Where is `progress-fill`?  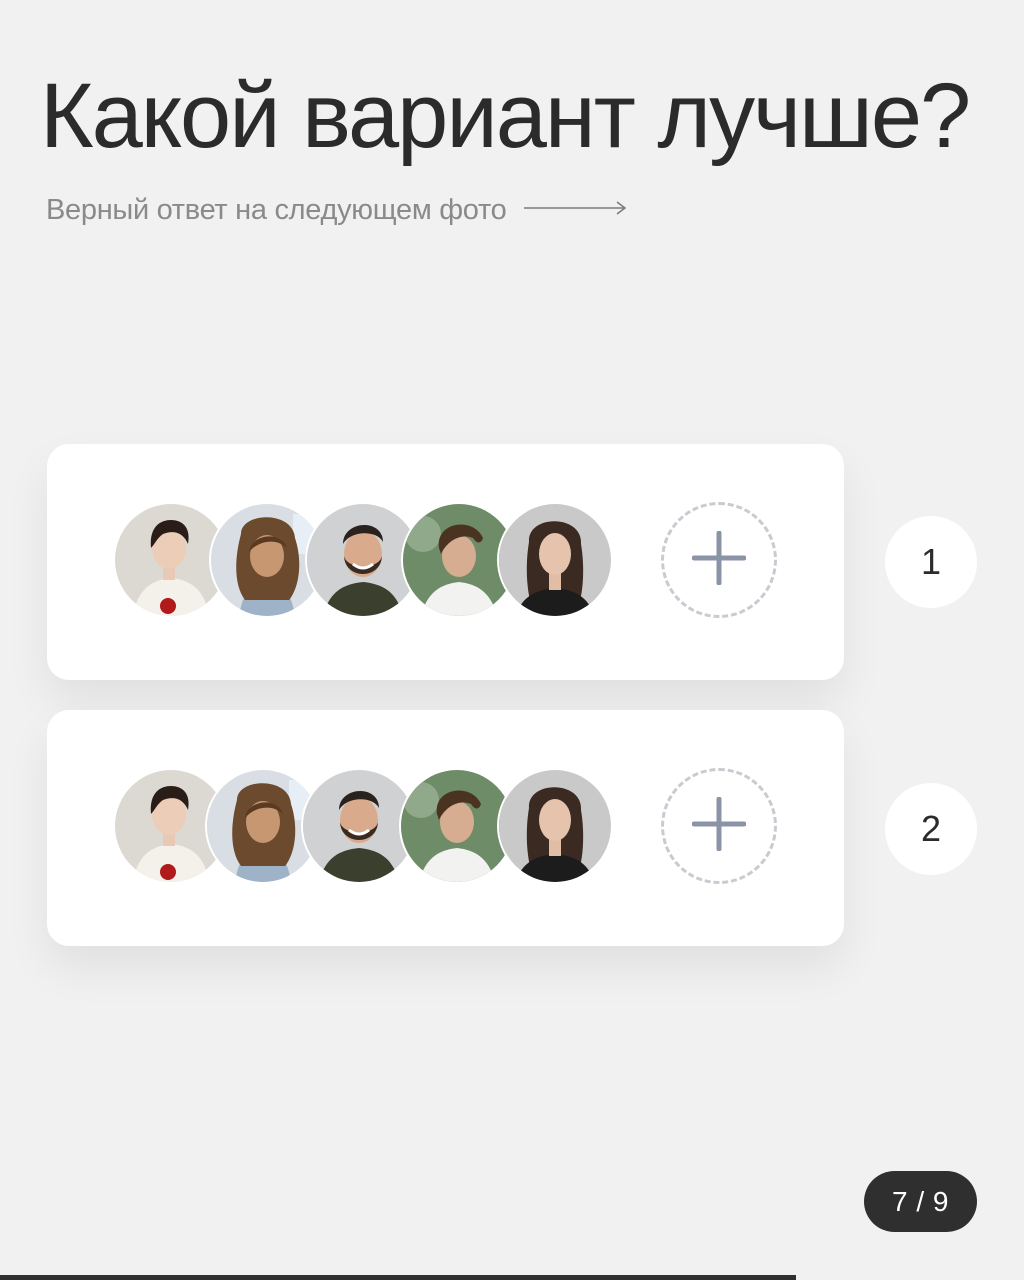
progress-fill is located at coordinates (398, 1277).